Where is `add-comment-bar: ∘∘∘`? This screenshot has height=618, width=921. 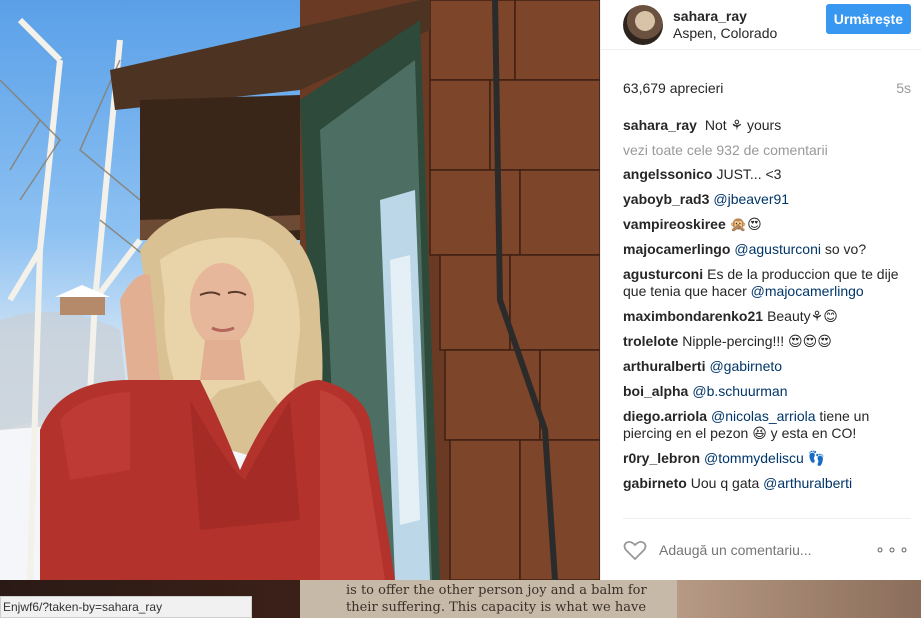
add-comment-bar: ∘∘∘ is located at coordinates (767, 549).